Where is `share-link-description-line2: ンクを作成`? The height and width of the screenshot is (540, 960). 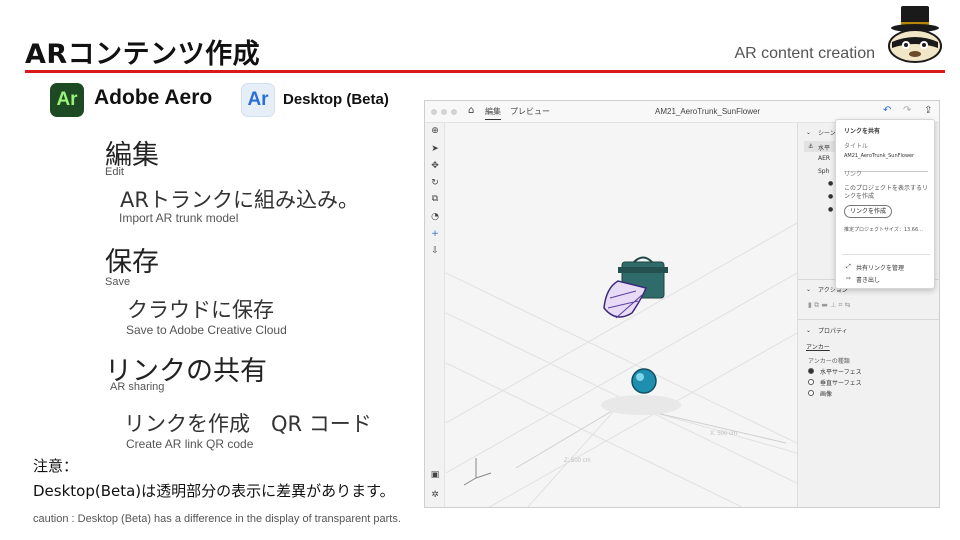
share-link-description-line2: ンクを作成 is located at coordinates (859, 196).